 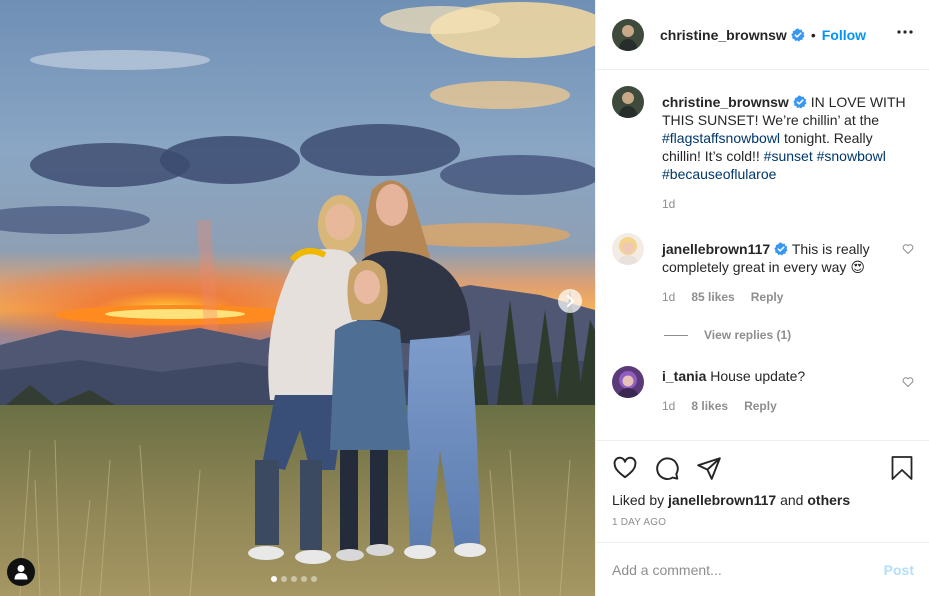 I want to click on next-photo-button, so click(x=570, y=301).